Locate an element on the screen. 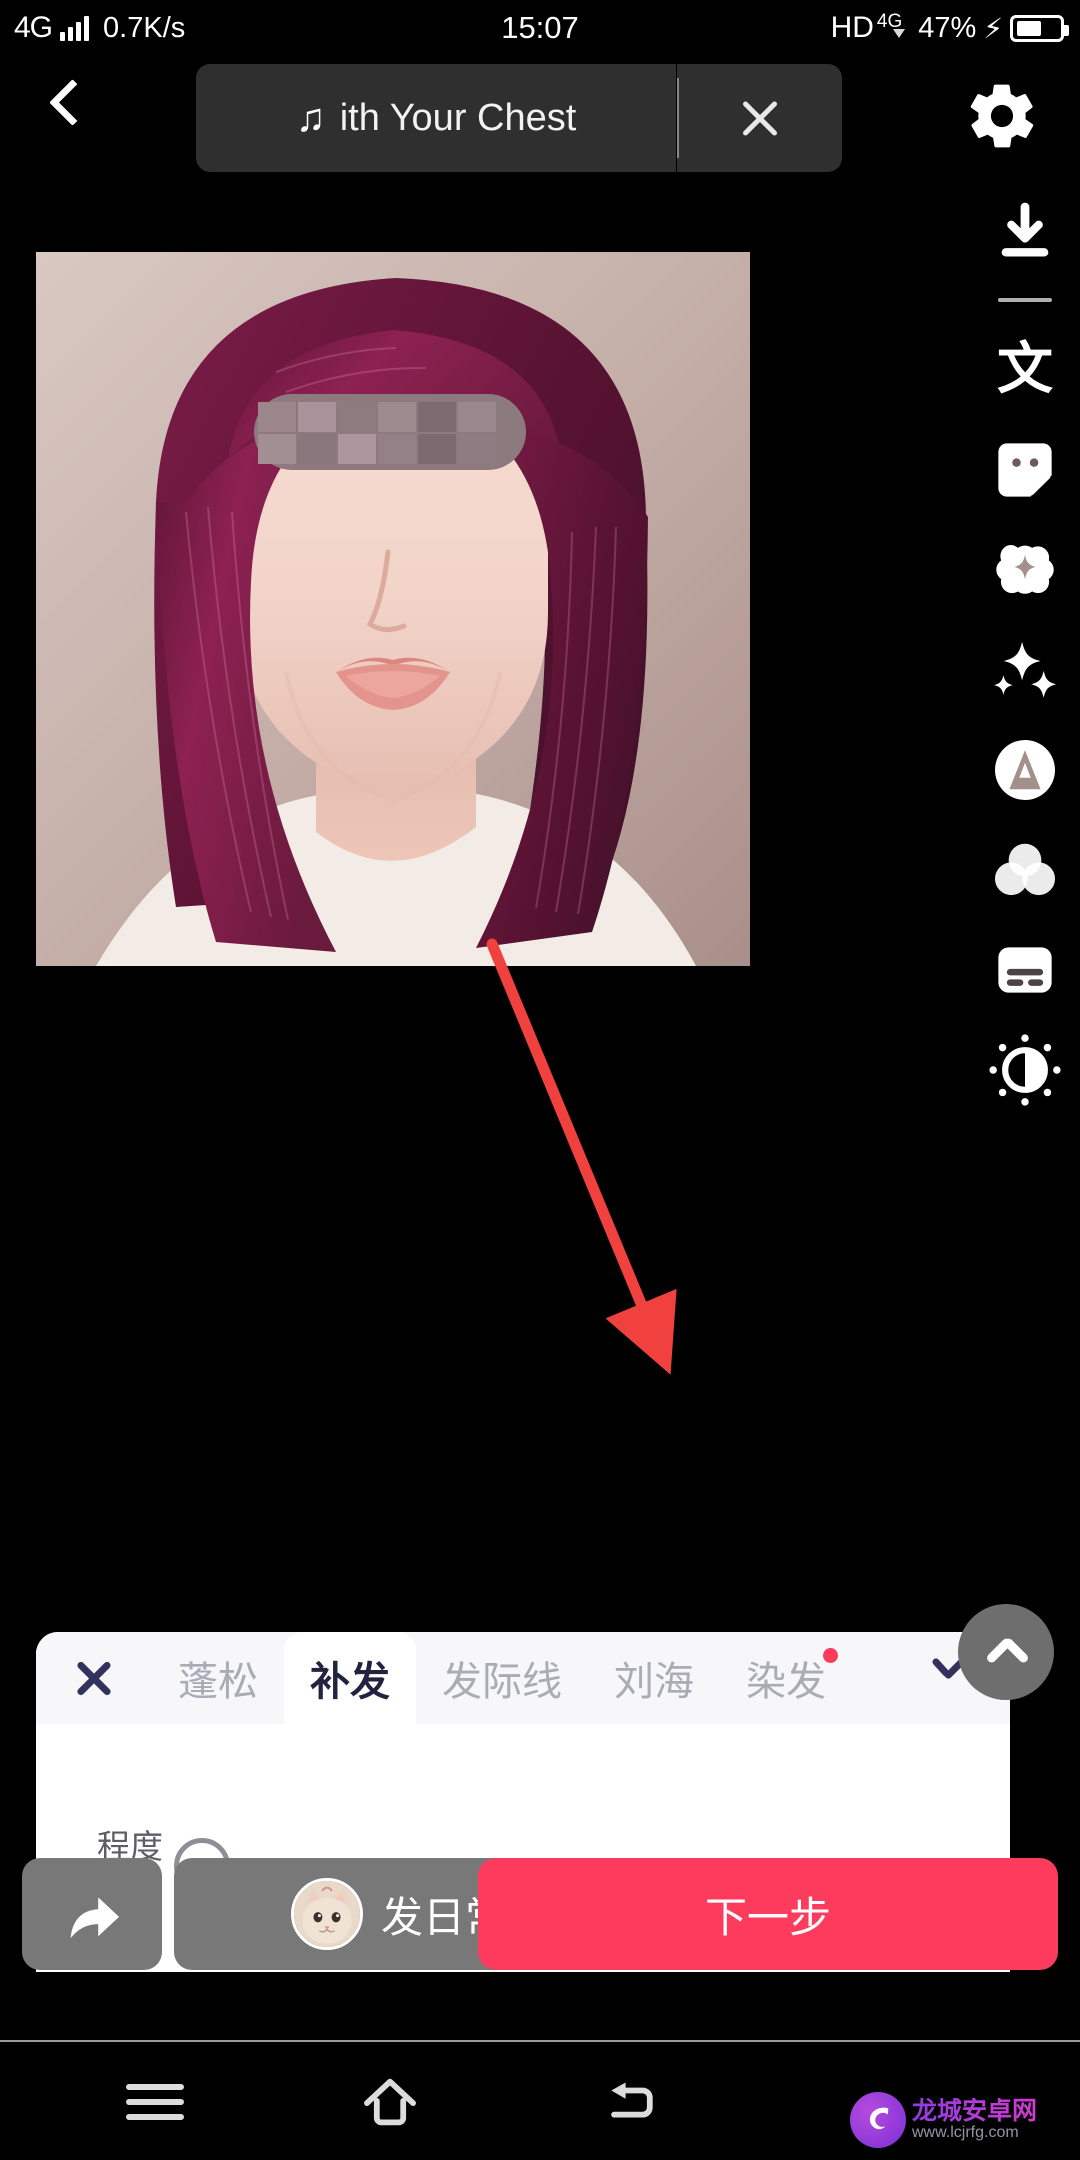  status-bar: 4G 0.7K/s 15:07 HD 4G 47% ⚡ is located at coordinates (540, 28).